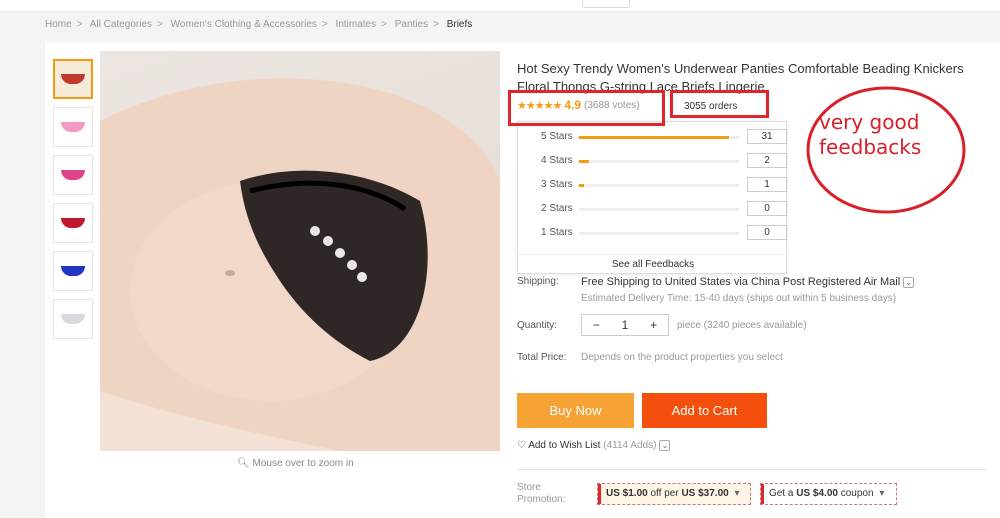 The image size is (1000, 518). Describe the element at coordinates (542, 357) in the screenshot. I see `total-price-label: Total Price:` at that location.